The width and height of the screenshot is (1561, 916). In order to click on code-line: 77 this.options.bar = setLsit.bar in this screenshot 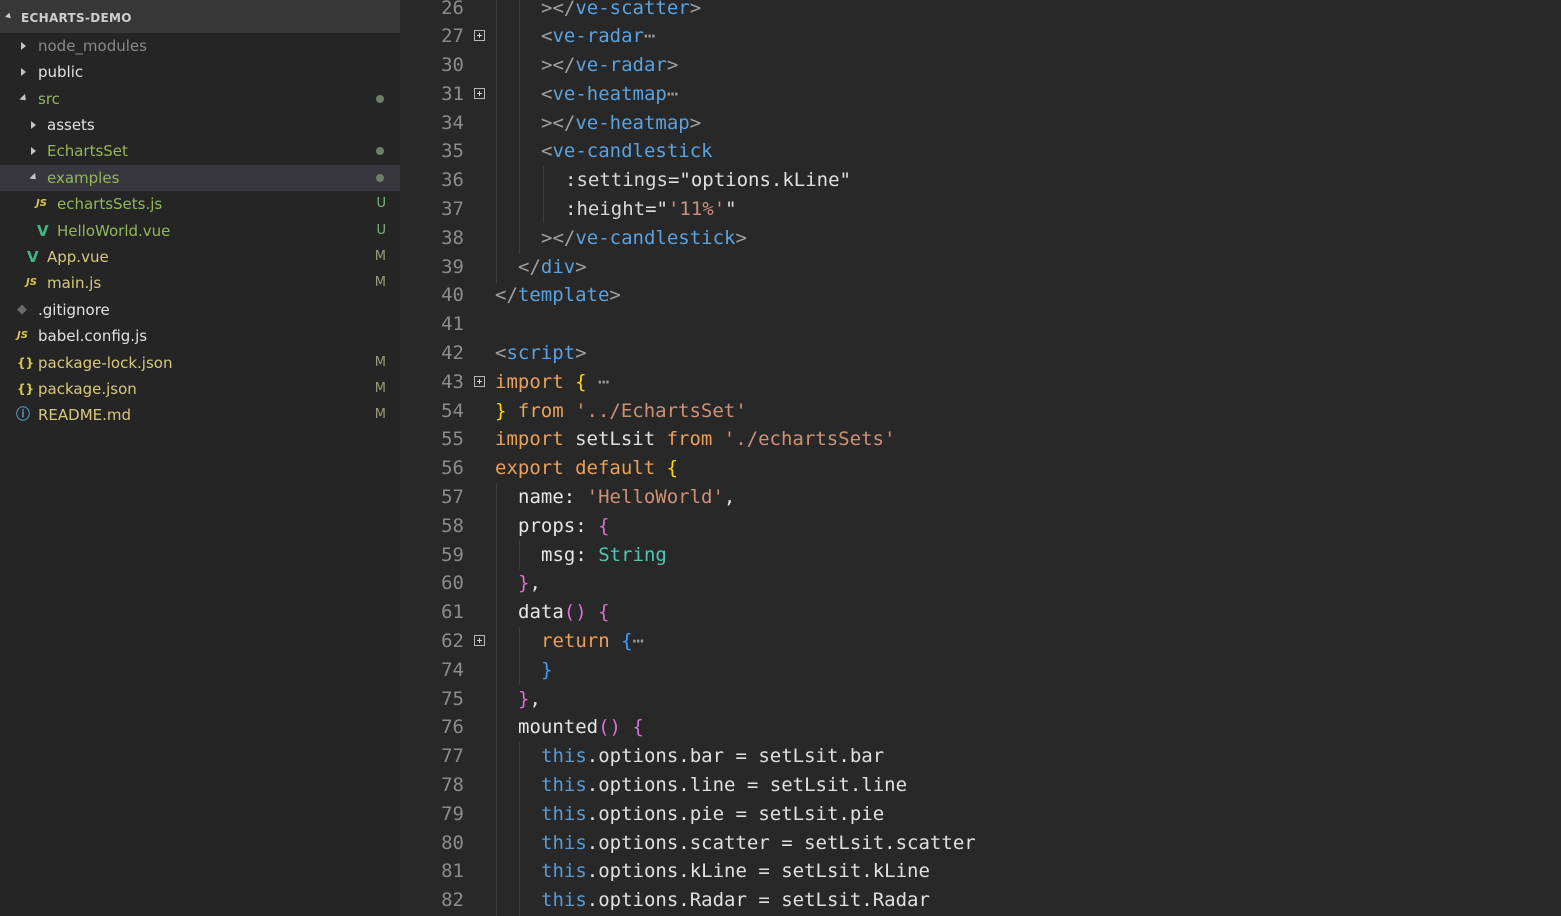, I will do `click(980, 756)`.